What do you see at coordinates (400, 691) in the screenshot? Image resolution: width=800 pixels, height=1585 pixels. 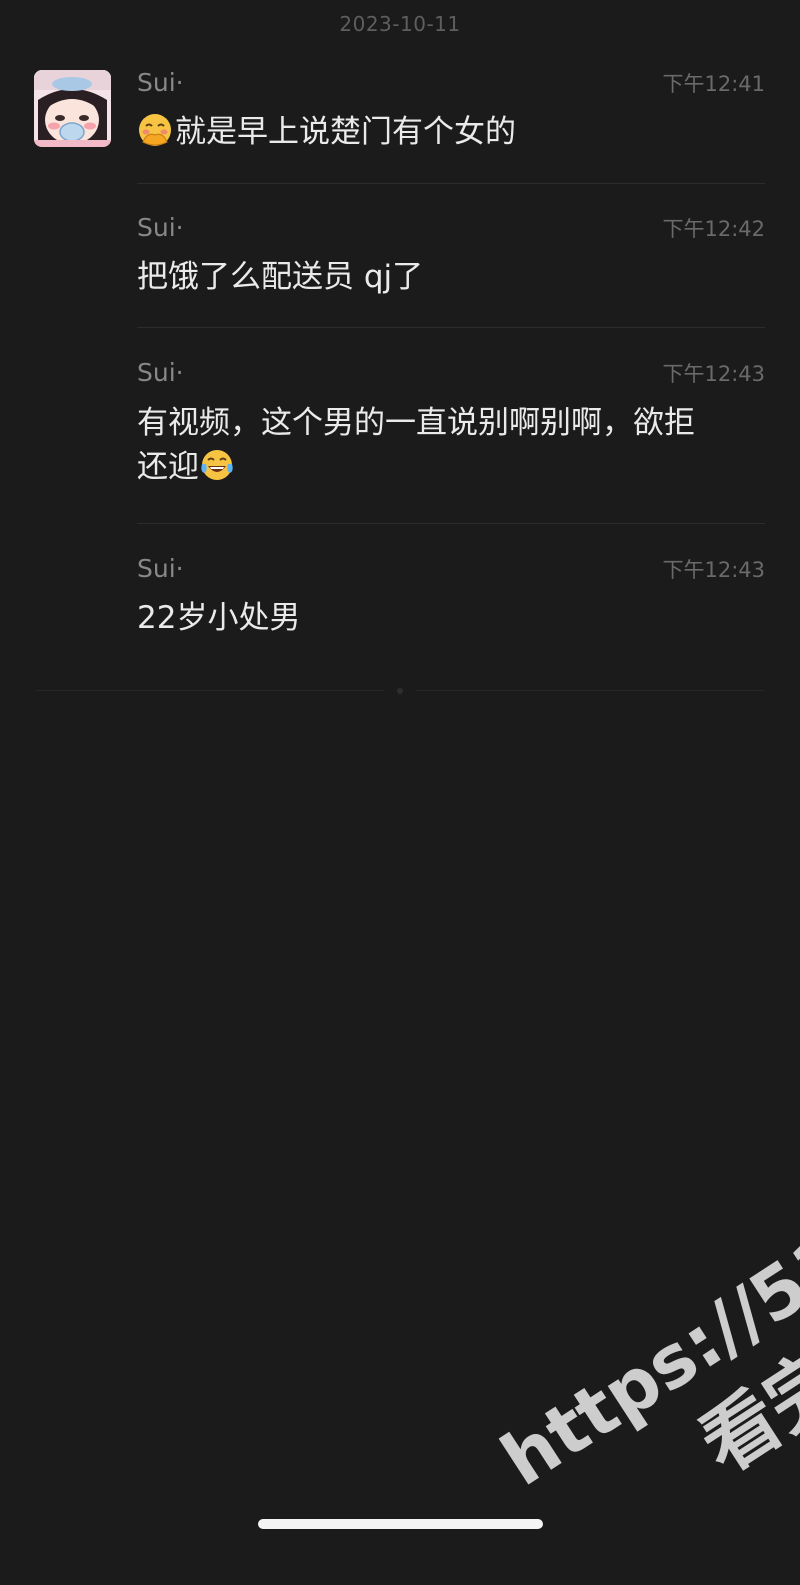 I see `end-divider-dot` at bounding box center [400, 691].